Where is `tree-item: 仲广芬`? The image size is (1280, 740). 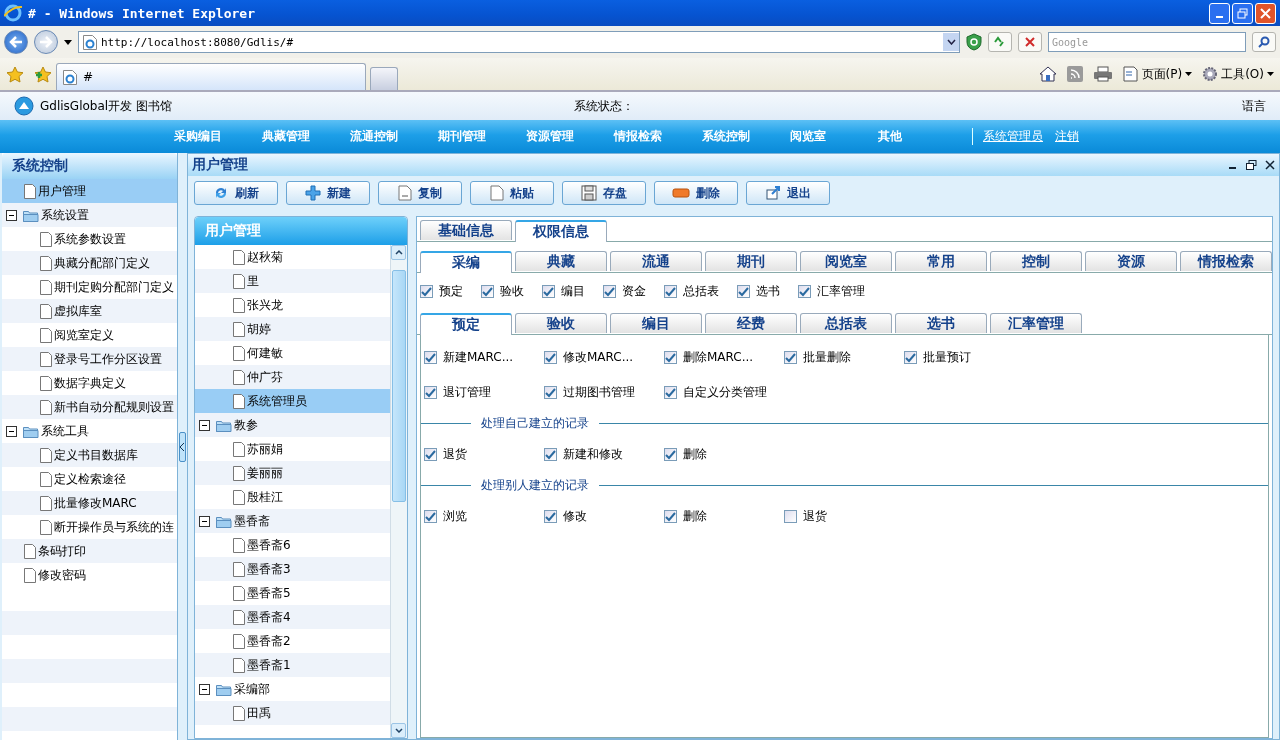 tree-item: 仲广芬 is located at coordinates (292, 377).